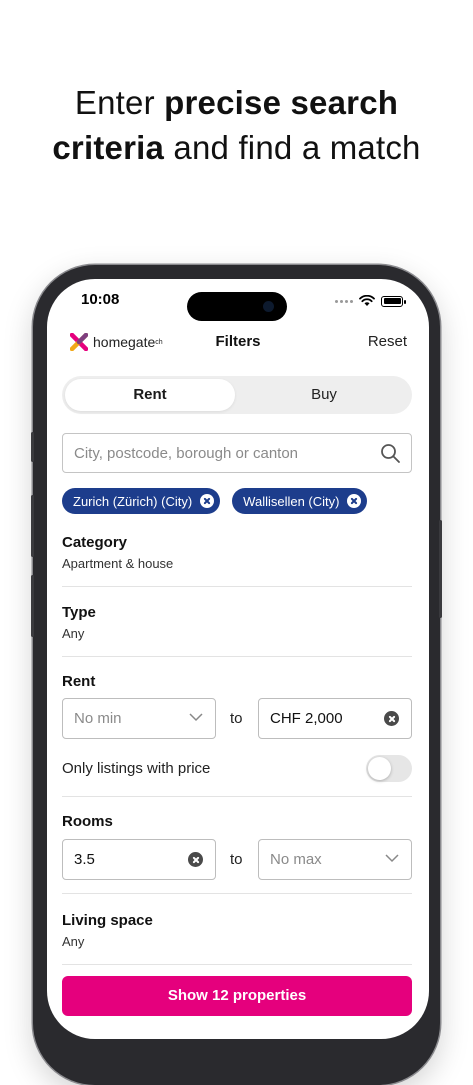 This screenshot has height=1085, width=473. What do you see at coordinates (119, 102) in the screenshot?
I see `headline-text-1: Enter` at bounding box center [119, 102].